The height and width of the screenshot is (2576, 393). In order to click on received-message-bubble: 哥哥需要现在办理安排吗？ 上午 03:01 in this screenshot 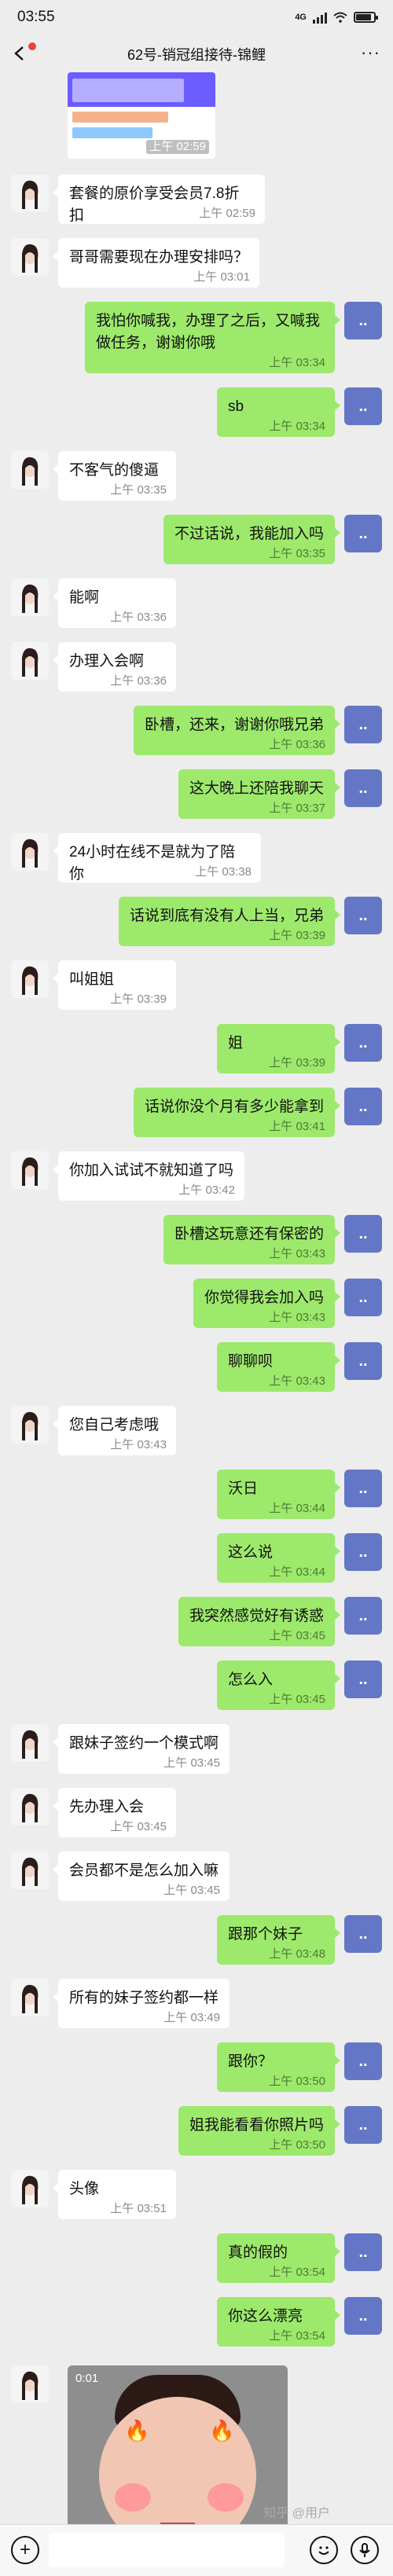, I will do `click(156, 263)`.